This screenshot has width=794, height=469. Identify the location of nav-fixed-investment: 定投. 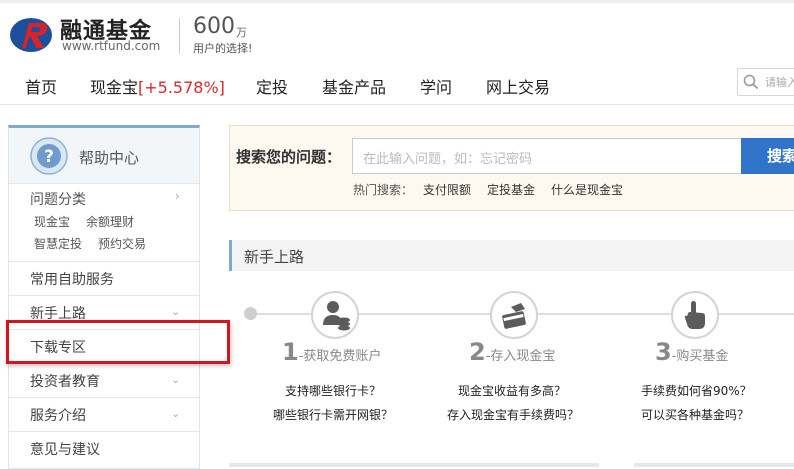
(272, 86).